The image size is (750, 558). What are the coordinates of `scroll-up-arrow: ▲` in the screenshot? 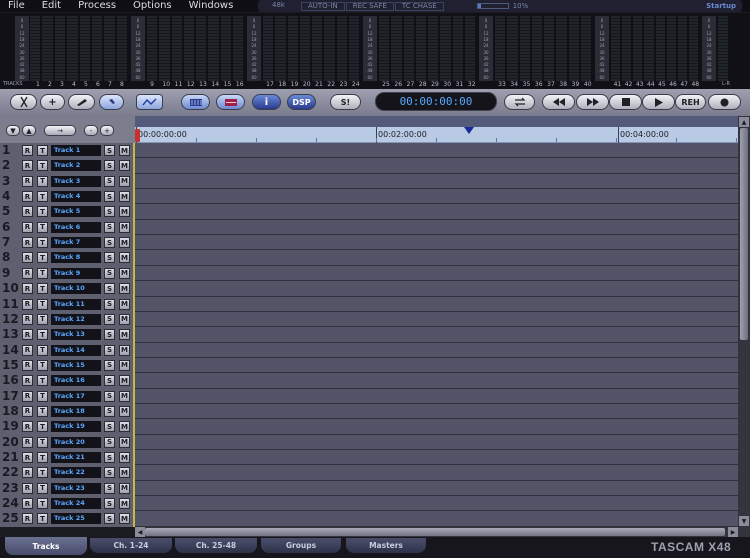 It's located at (744, 122).